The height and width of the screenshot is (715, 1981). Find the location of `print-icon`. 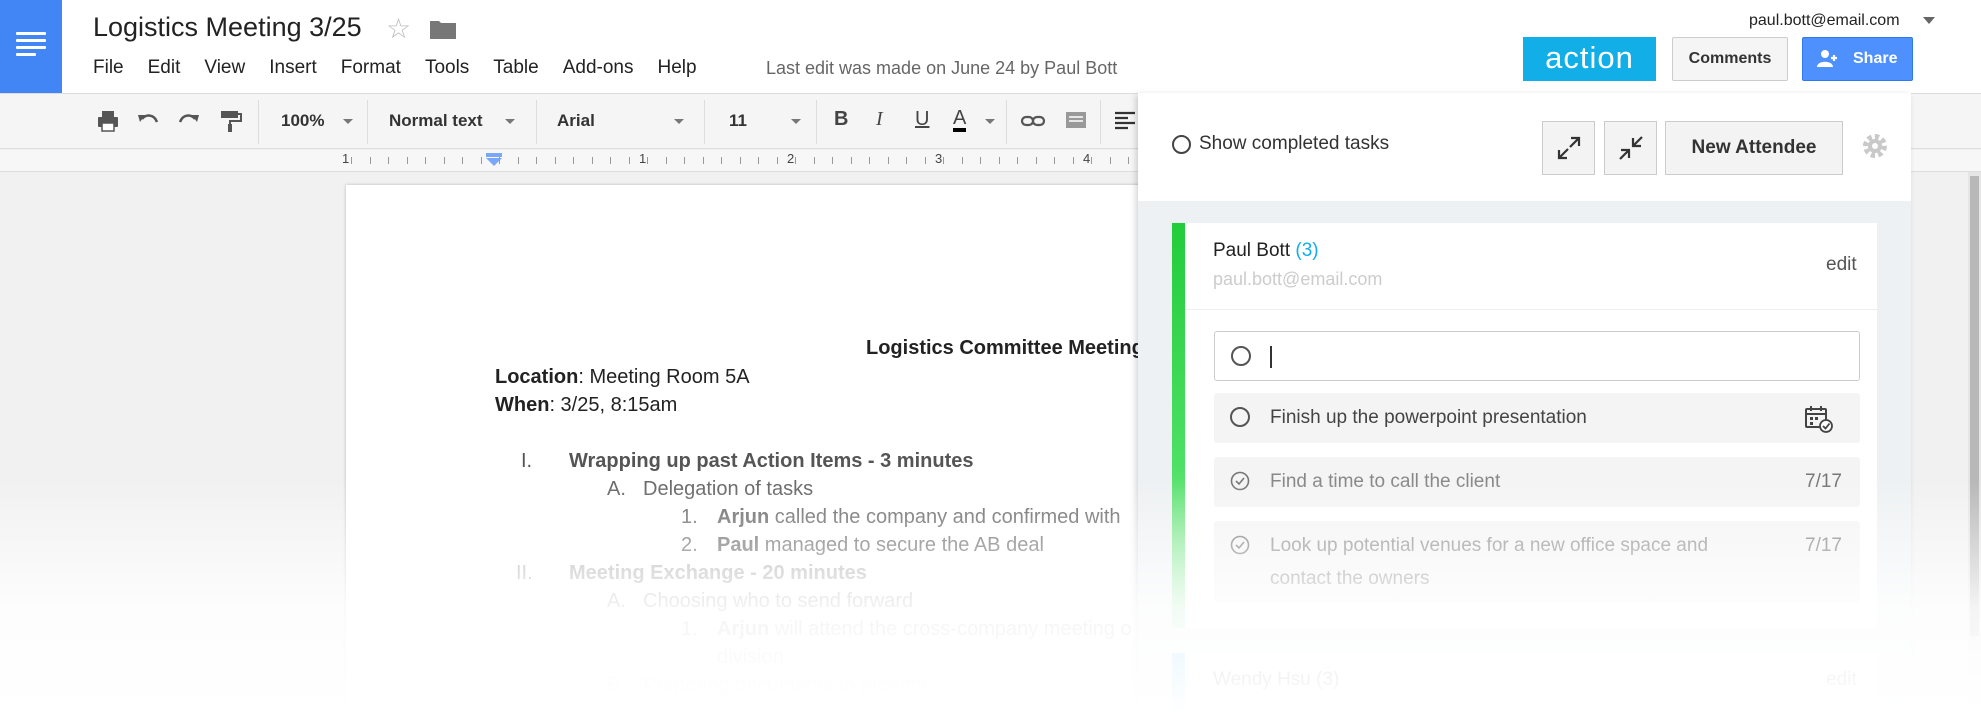

print-icon is located at coordinates (108, 121).